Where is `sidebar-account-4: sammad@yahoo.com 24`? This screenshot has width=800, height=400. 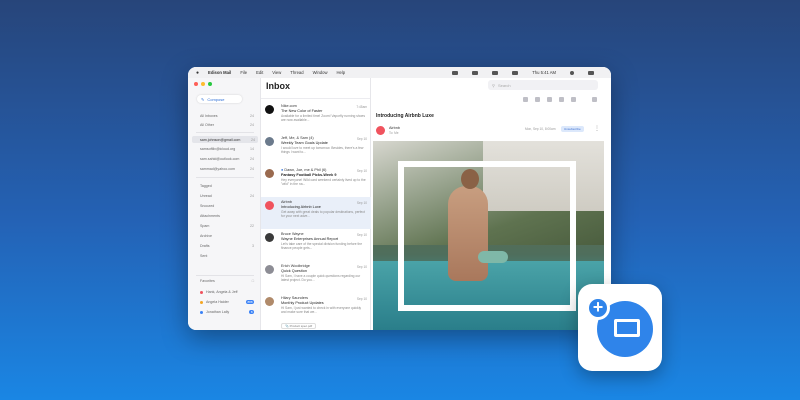
sidebar-account-4: sammad@yahoo.com 24 is located at coordinates (227, 169).